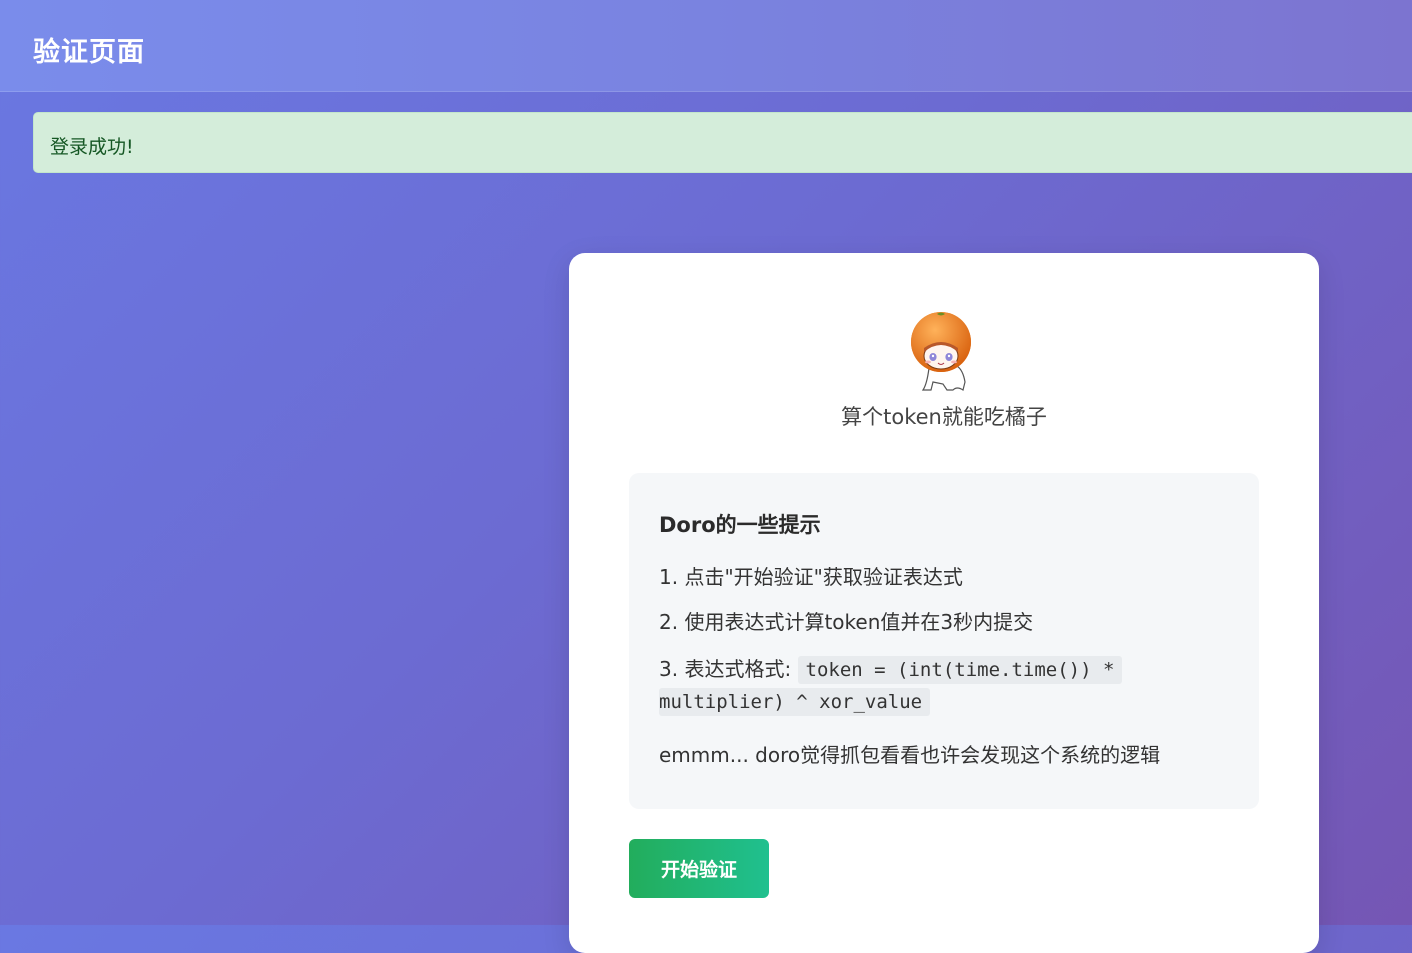 The image size is (1412, 953). I want to click on alert-message: 登录成功!, so click(92, 147).